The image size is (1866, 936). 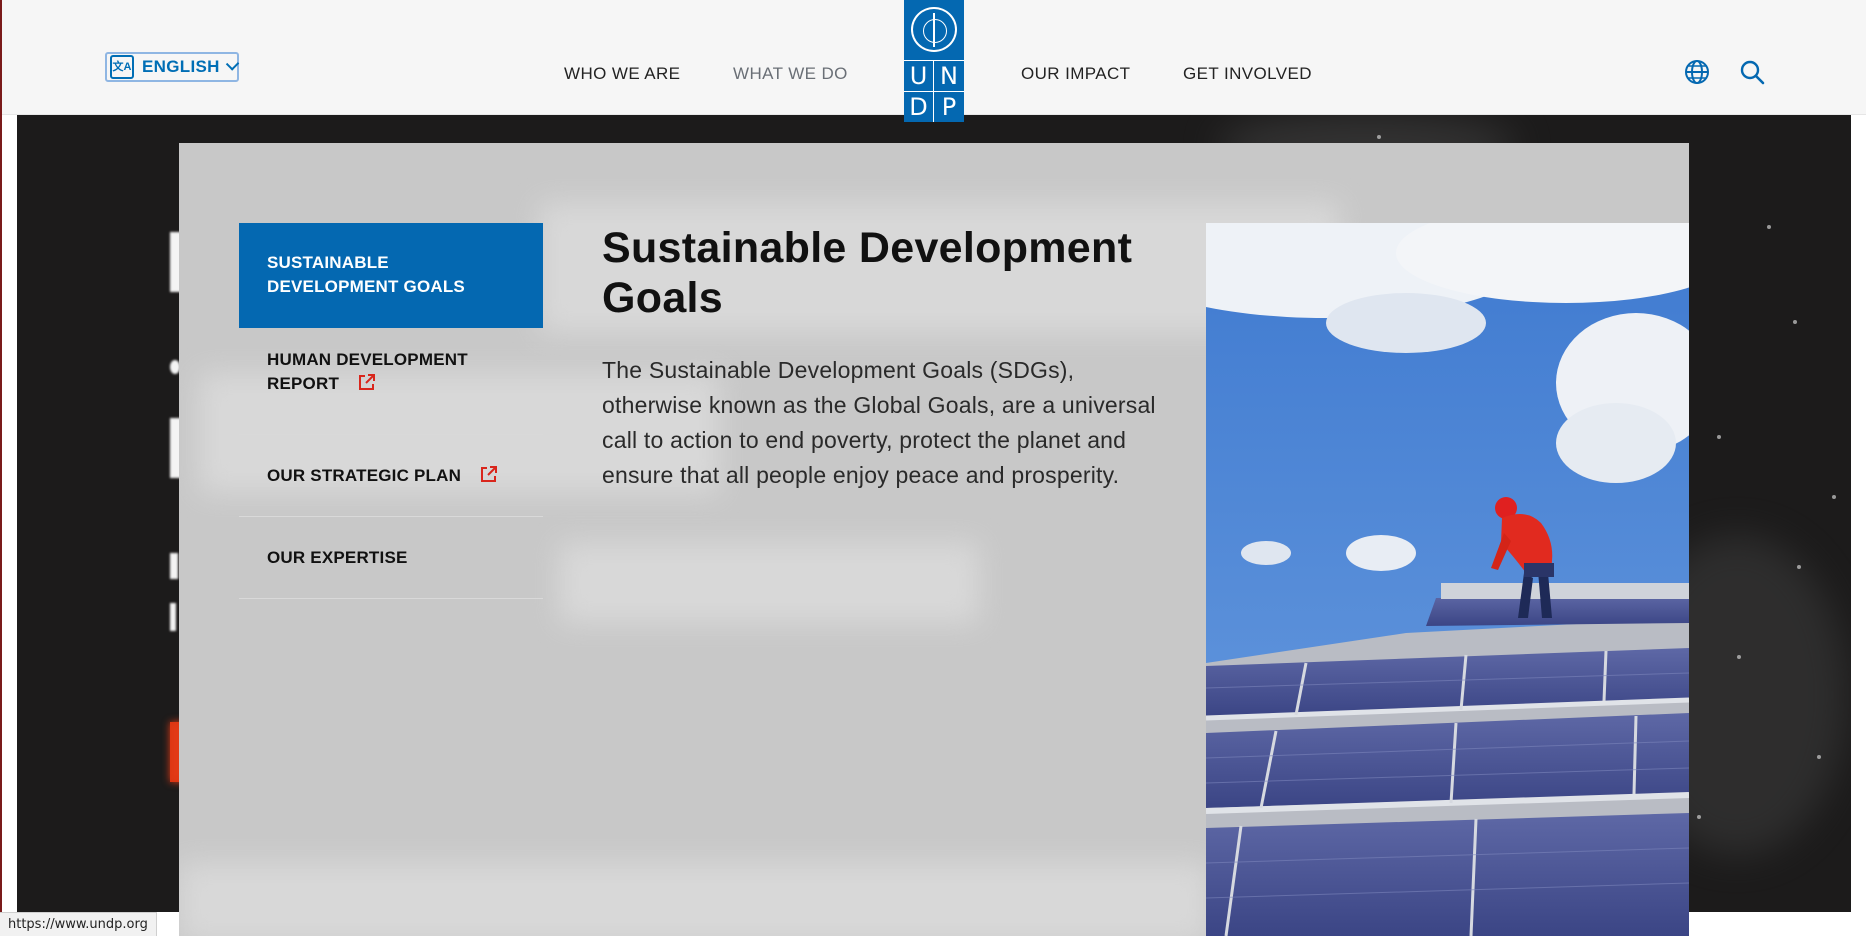 I want to click on menu-item-label: DEVELOPMENT GOALS, so click(x=366, y=286).